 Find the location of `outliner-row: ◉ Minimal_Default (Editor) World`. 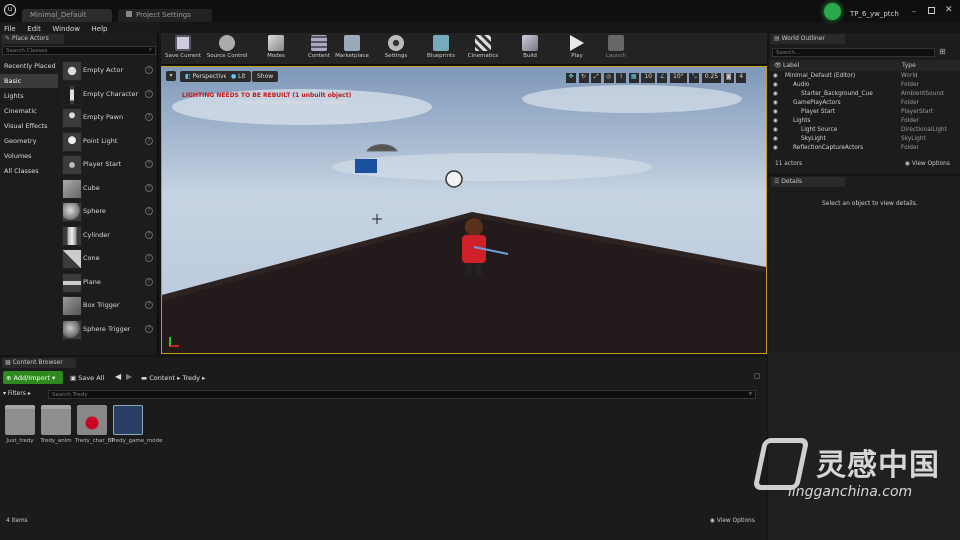

outliner-row: ◉ Minimal_Default (Editor) World is located at coordinates (864, 76).